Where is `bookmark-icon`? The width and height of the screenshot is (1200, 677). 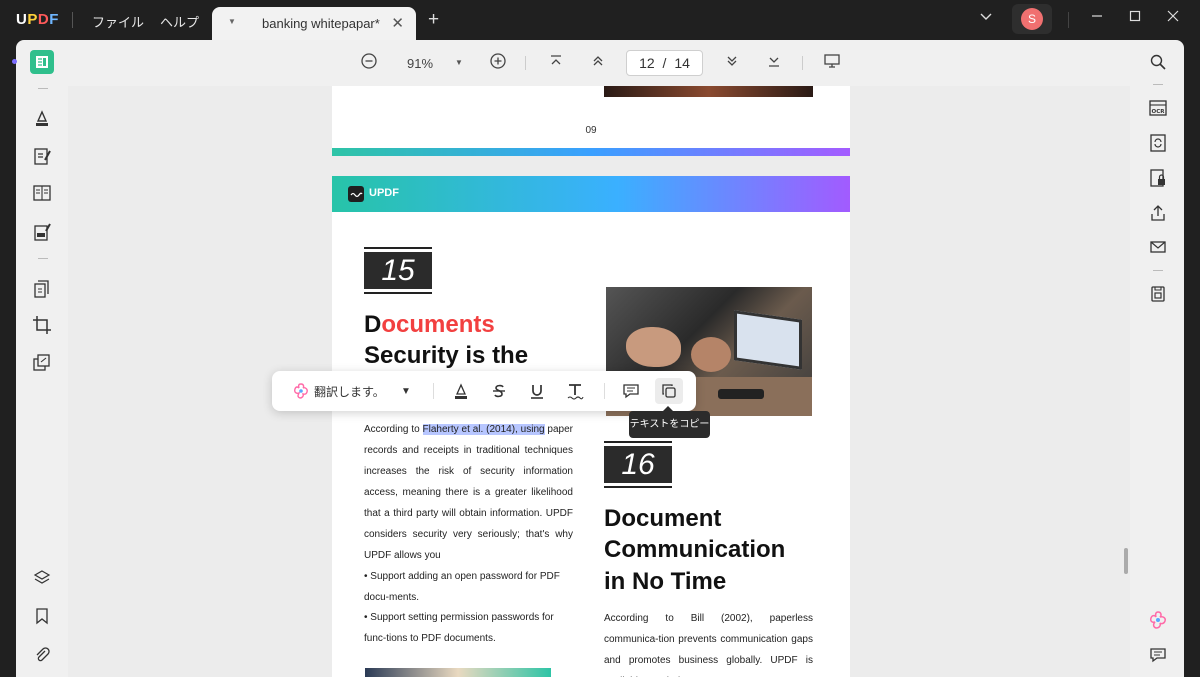
bookmark-icon is located at coordinates (42, 616).